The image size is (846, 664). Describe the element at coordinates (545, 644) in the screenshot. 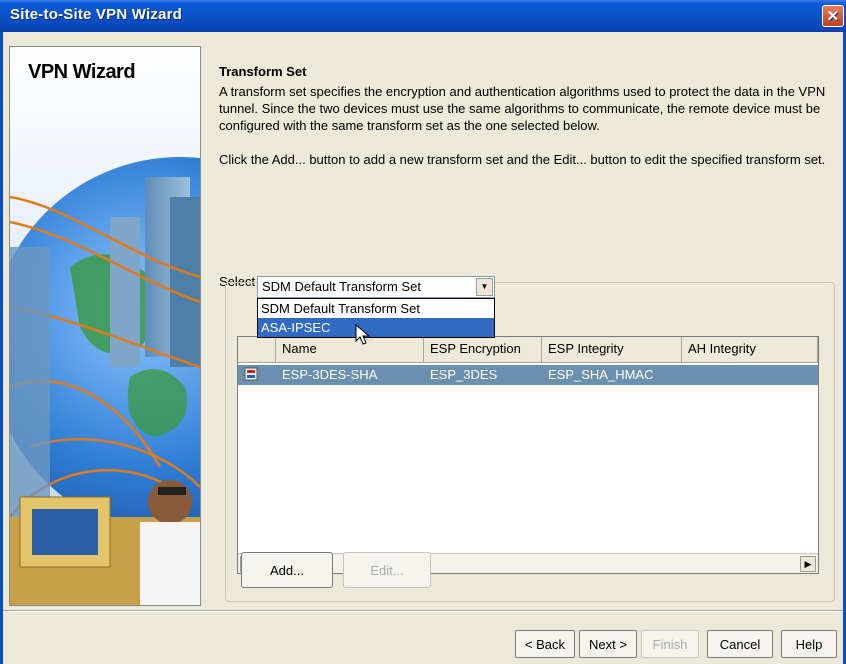

I see `back-button: < Back` at that location.